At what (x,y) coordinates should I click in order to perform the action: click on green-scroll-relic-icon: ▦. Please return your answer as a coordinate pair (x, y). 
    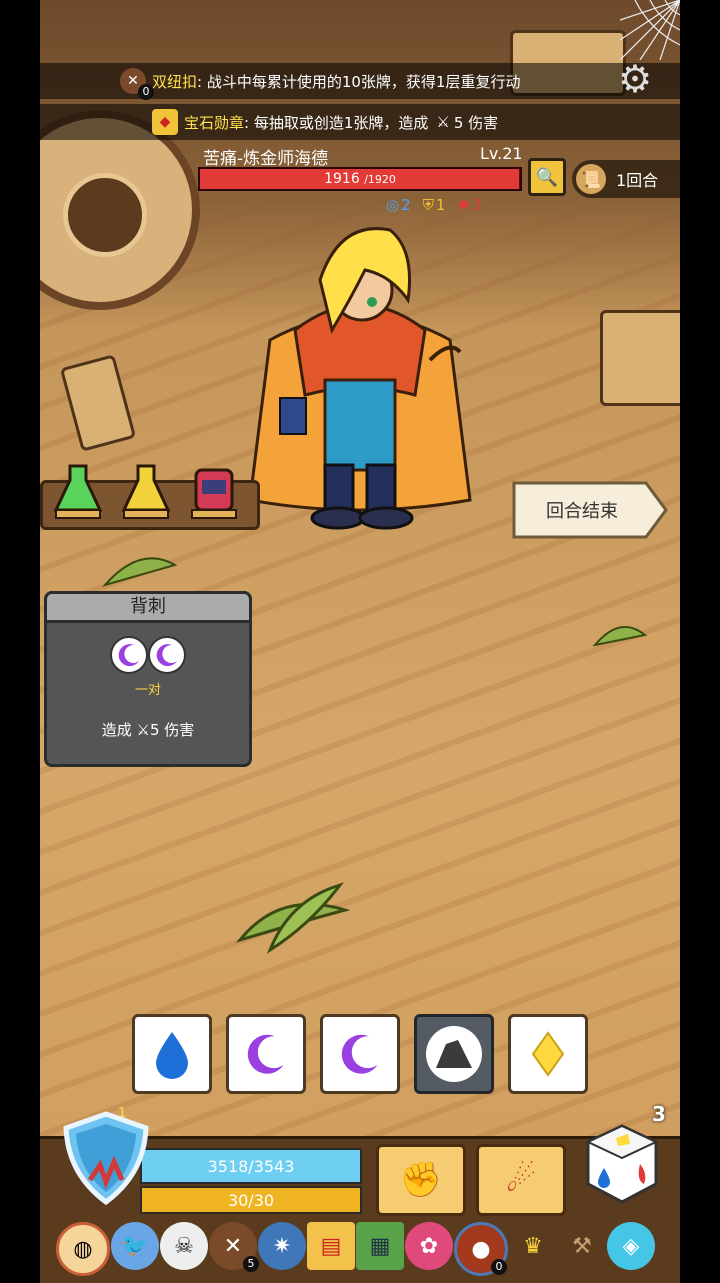
    Looking at the image, I should click on (380, 1246).